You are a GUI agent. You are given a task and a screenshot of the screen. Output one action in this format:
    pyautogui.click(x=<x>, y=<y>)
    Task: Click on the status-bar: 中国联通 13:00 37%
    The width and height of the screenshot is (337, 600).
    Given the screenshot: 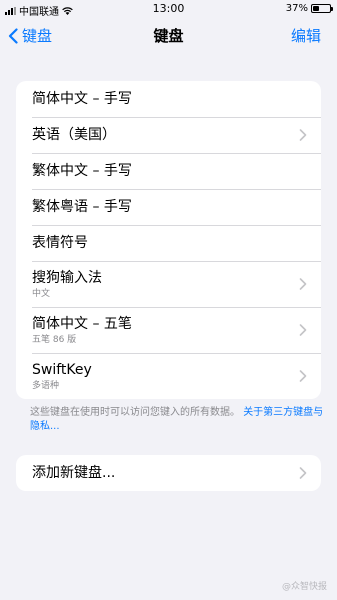 What is the action you would take?
    pyautogui.click(x=168, y=9)
    